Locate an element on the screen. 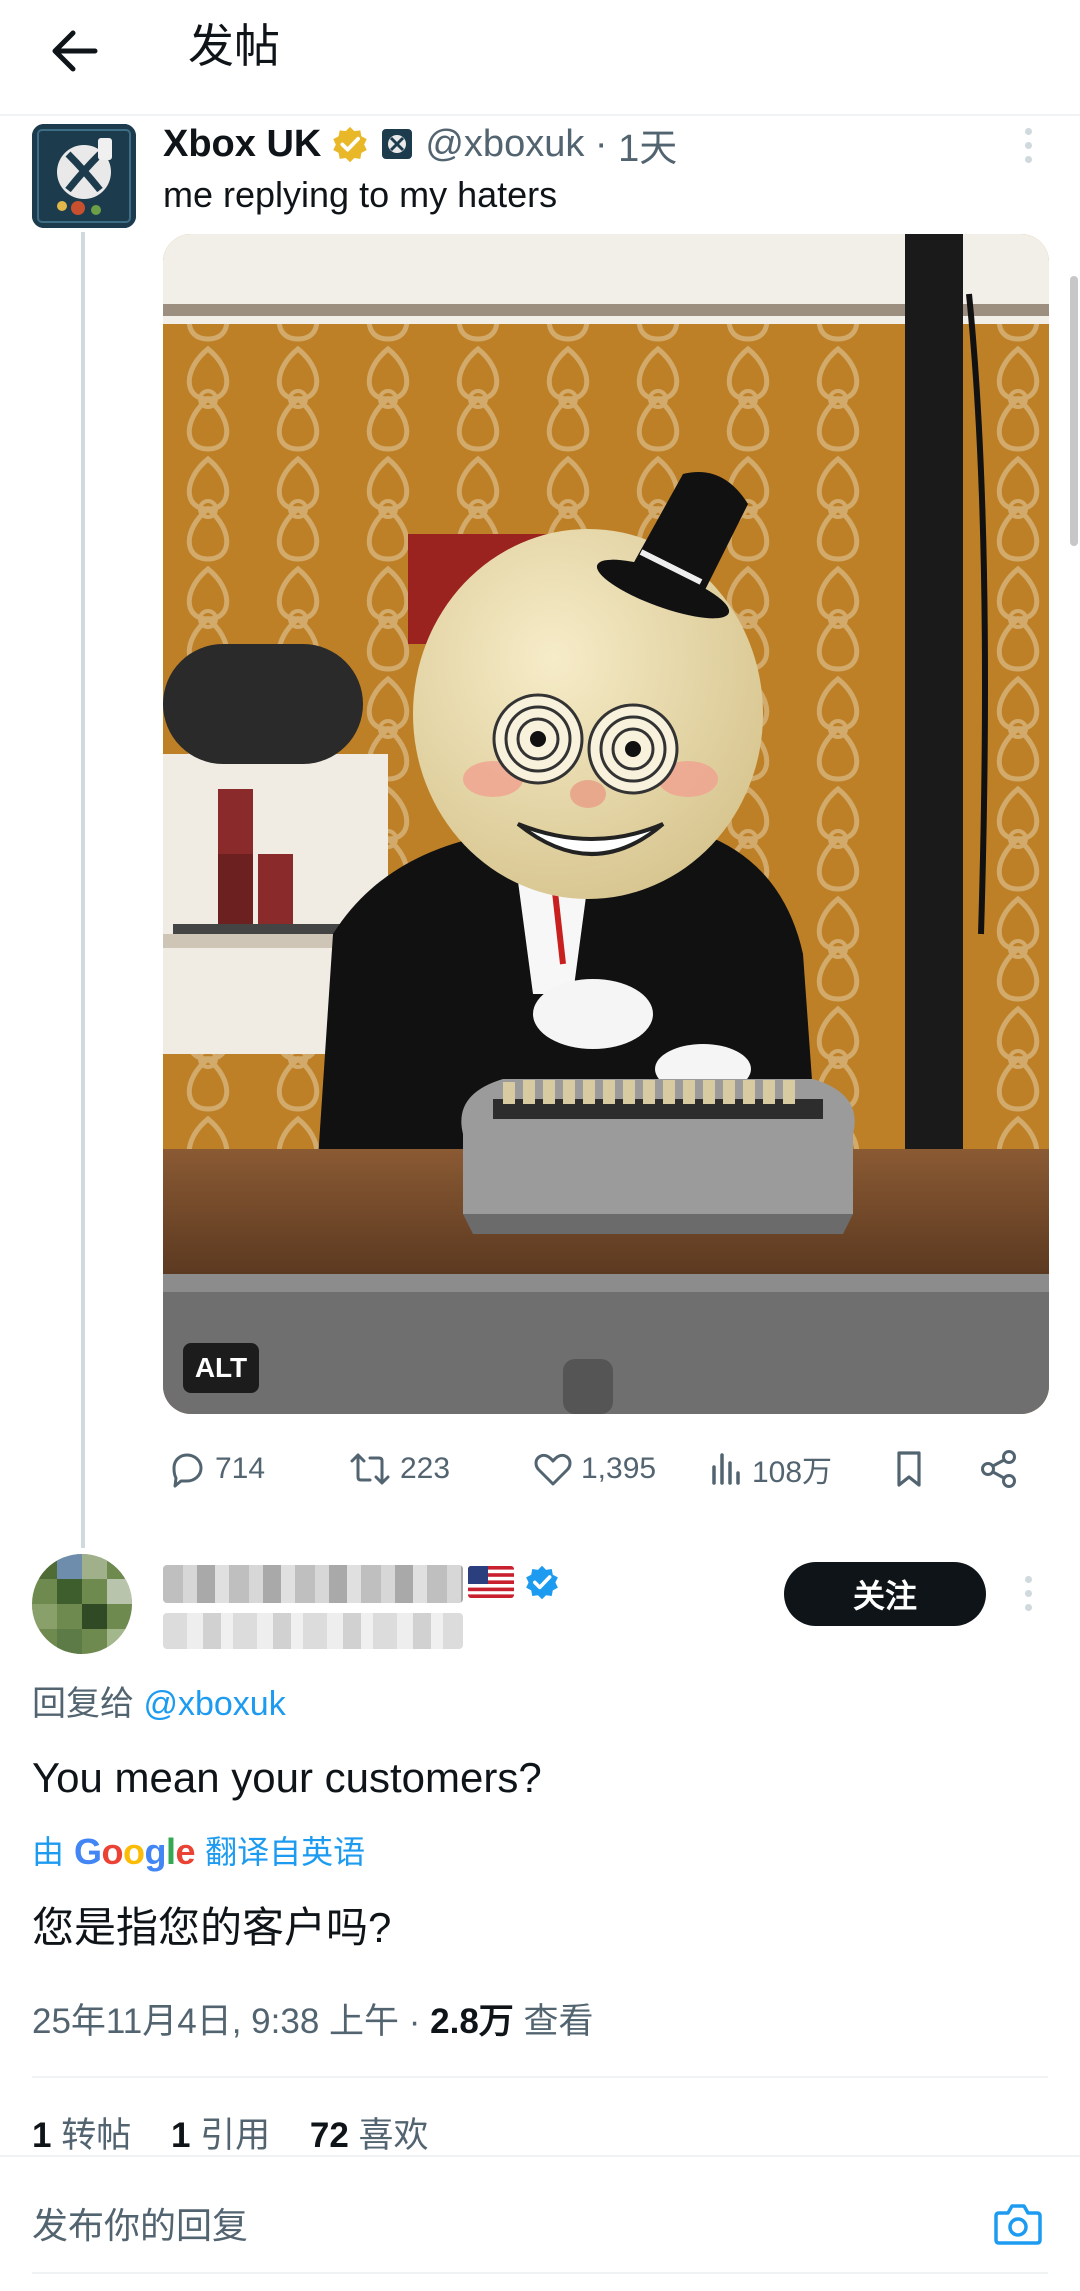 This screenshot has height=2291, width=1080. camera-button is located at coordinates (1018, 2224).